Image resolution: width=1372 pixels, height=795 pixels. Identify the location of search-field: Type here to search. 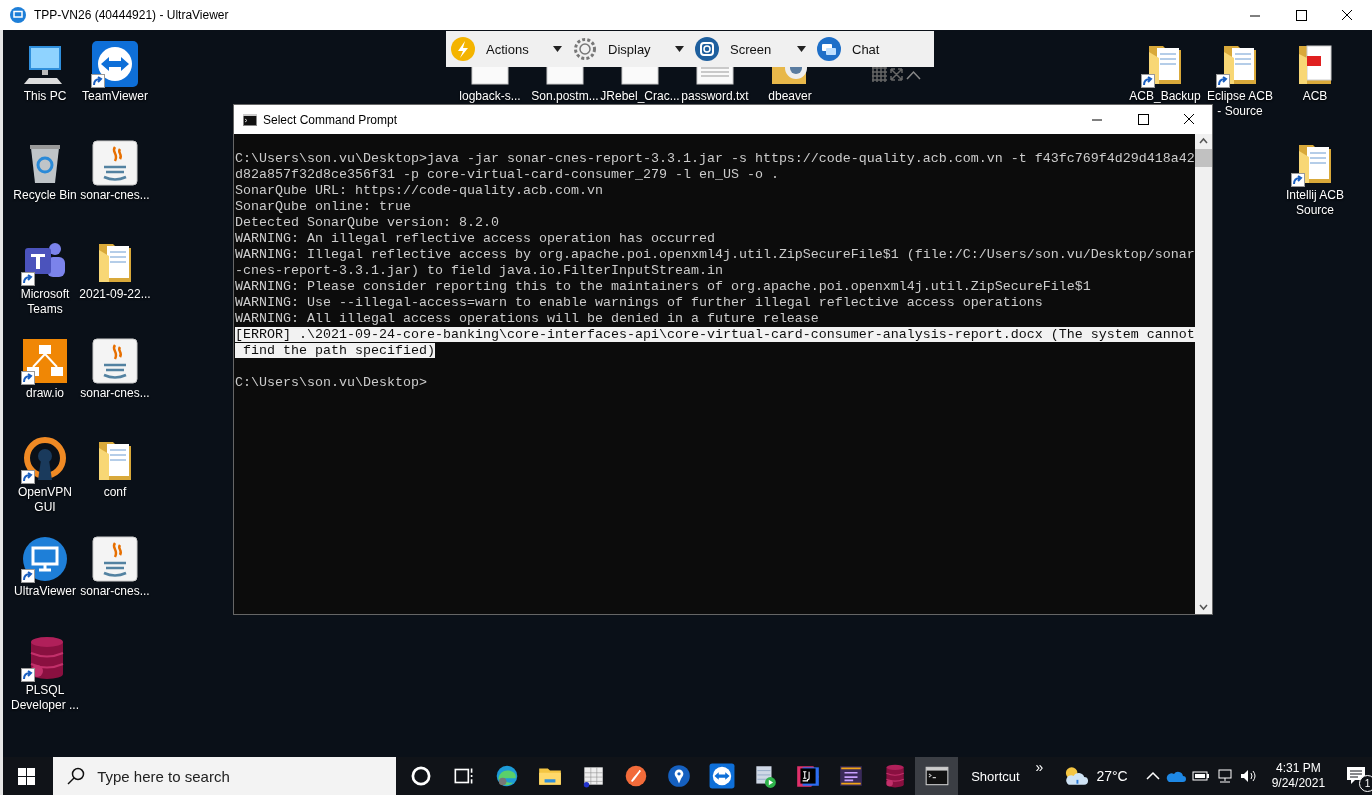
(225, 776).